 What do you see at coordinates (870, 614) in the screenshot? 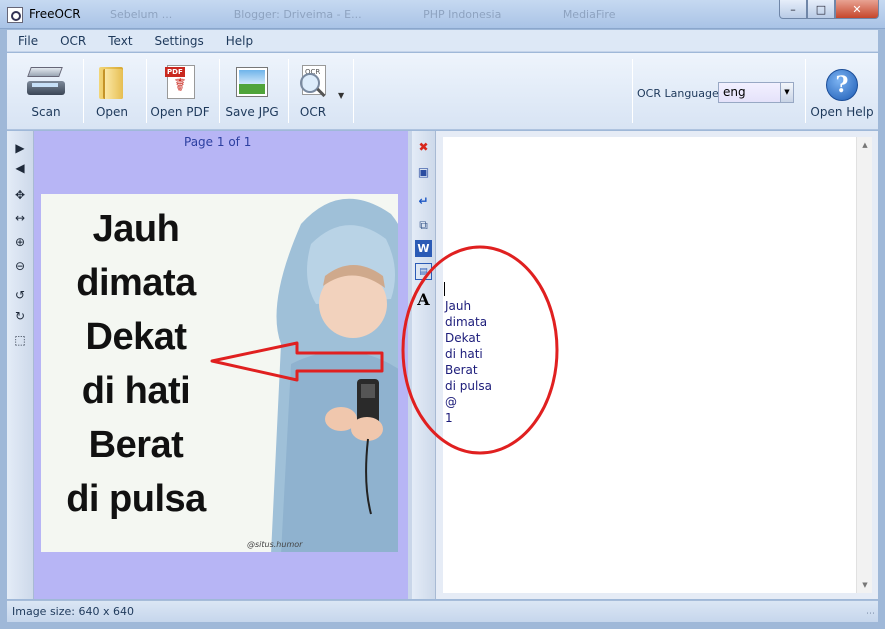
I see `resize-grip-icon: ⋯` at bounding box center [870, 614].